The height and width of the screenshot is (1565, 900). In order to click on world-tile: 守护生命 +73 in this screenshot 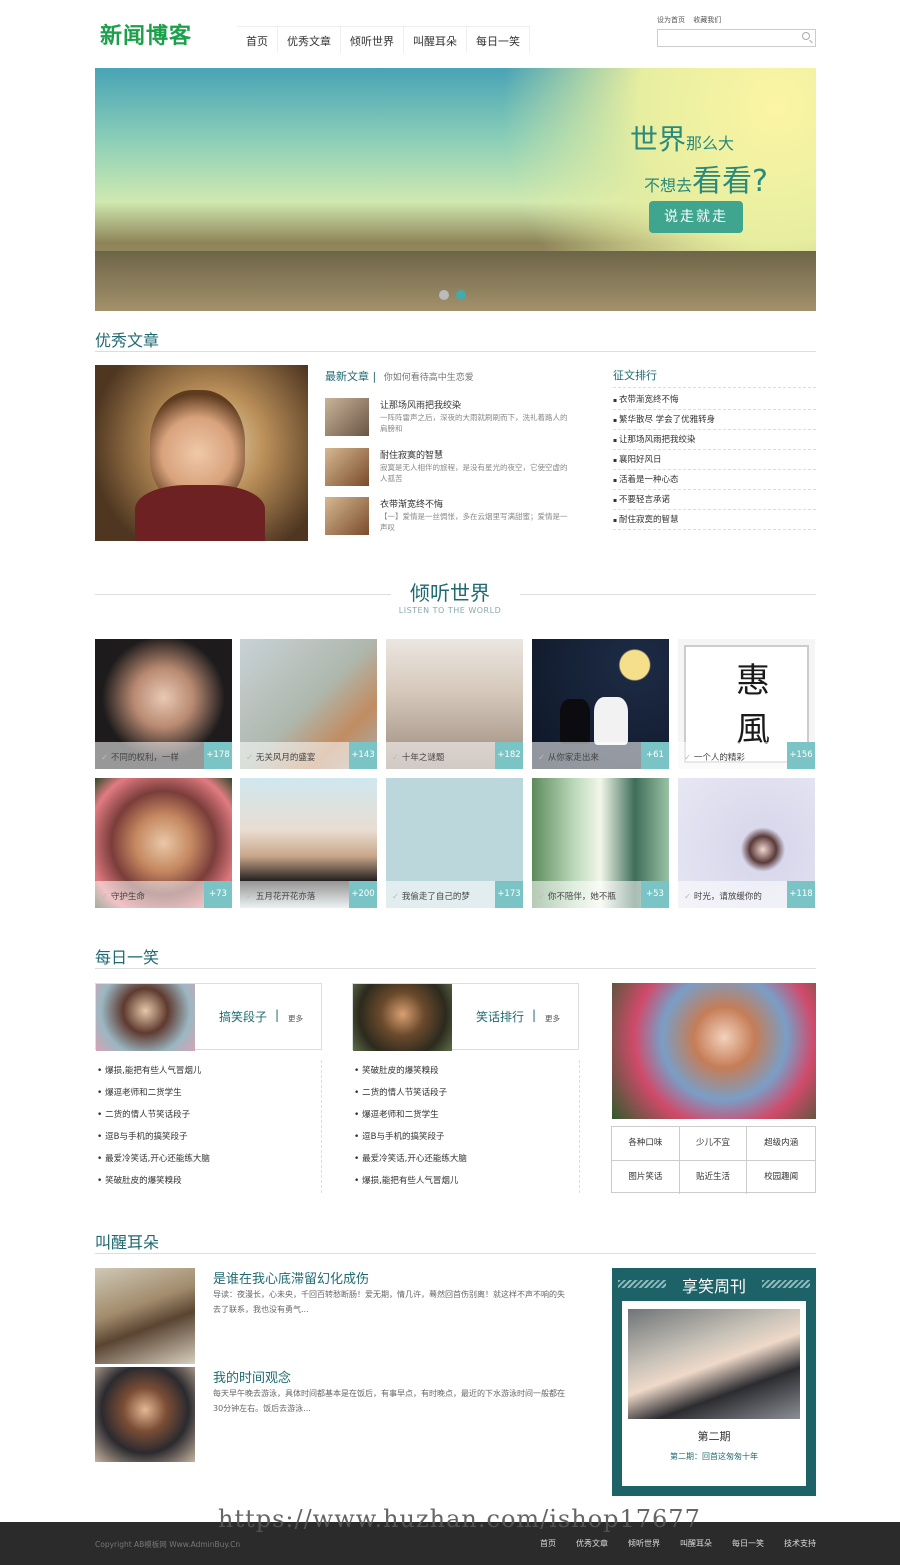, I will do `click(163, 843)`.